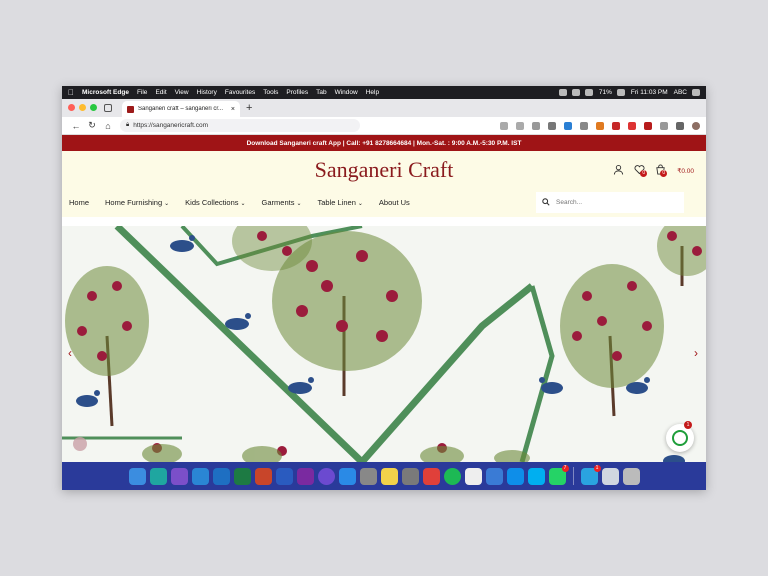 This screenshot has height=576, width=768. Describe the element at coordinates (520, 125) in the screenshot. I see `favorite-star-icon` at that location.